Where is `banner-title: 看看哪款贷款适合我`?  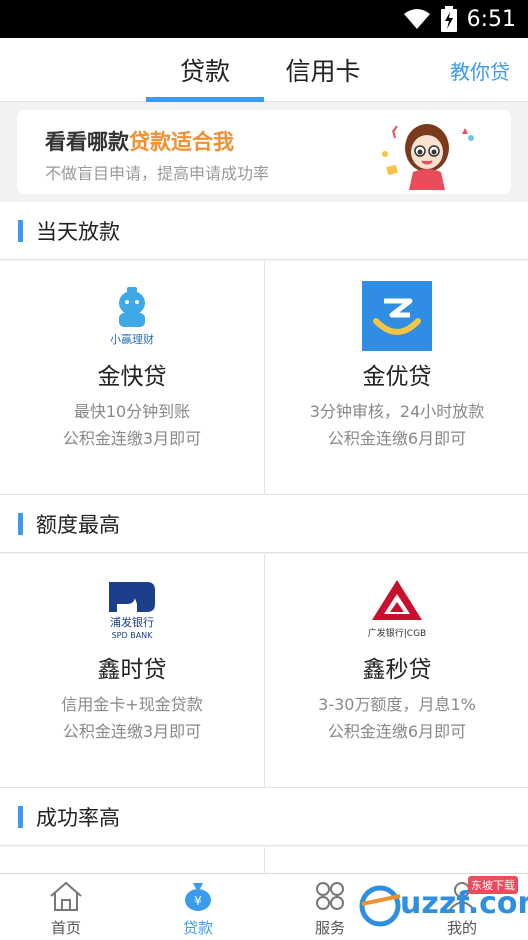 banner-title: 看看哪款贷款适合我 is located at coordinates (139, 141).